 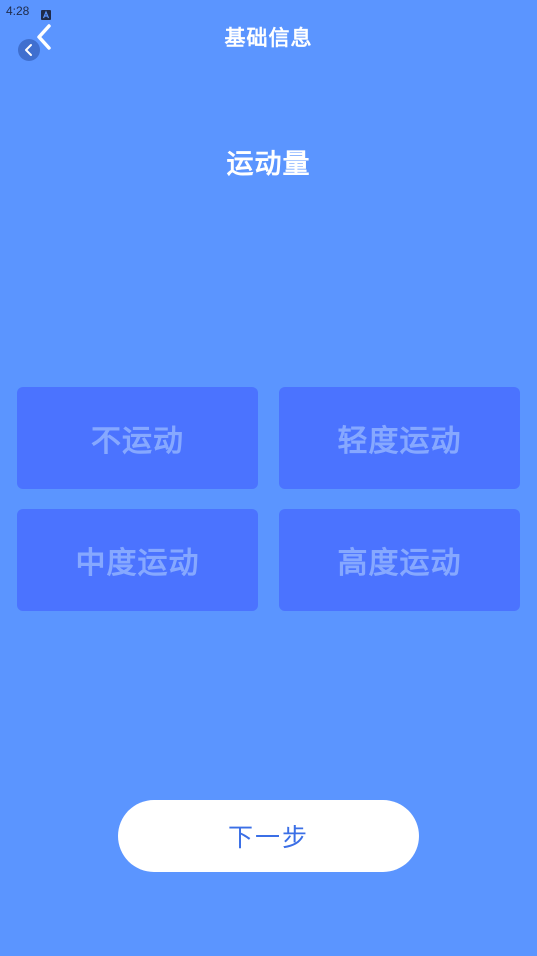 What do you see at coordinates (268, 11) in the screenshot?
I see `status-bar: 4:28` at bounding box center [268, 11].